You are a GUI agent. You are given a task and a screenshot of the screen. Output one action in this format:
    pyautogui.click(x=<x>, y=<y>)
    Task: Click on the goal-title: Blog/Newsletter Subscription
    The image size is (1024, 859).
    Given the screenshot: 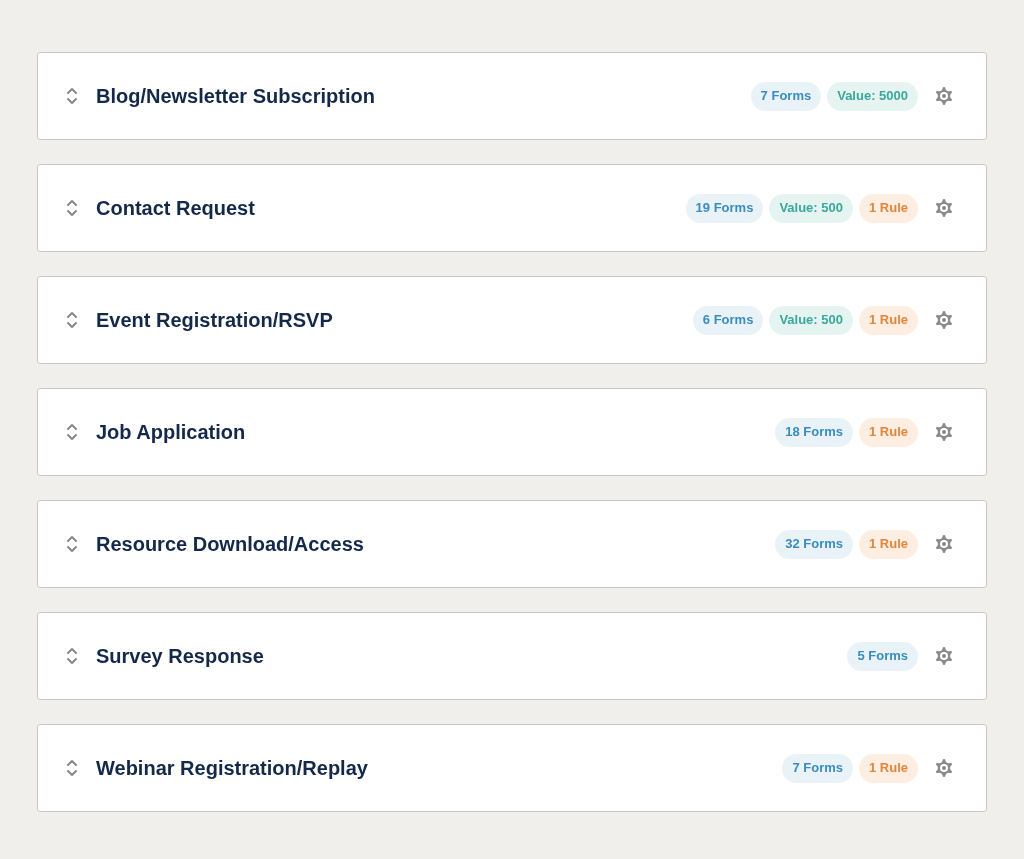 What is the action you would take?
    pyautogui.click(x=235, y=96)
    